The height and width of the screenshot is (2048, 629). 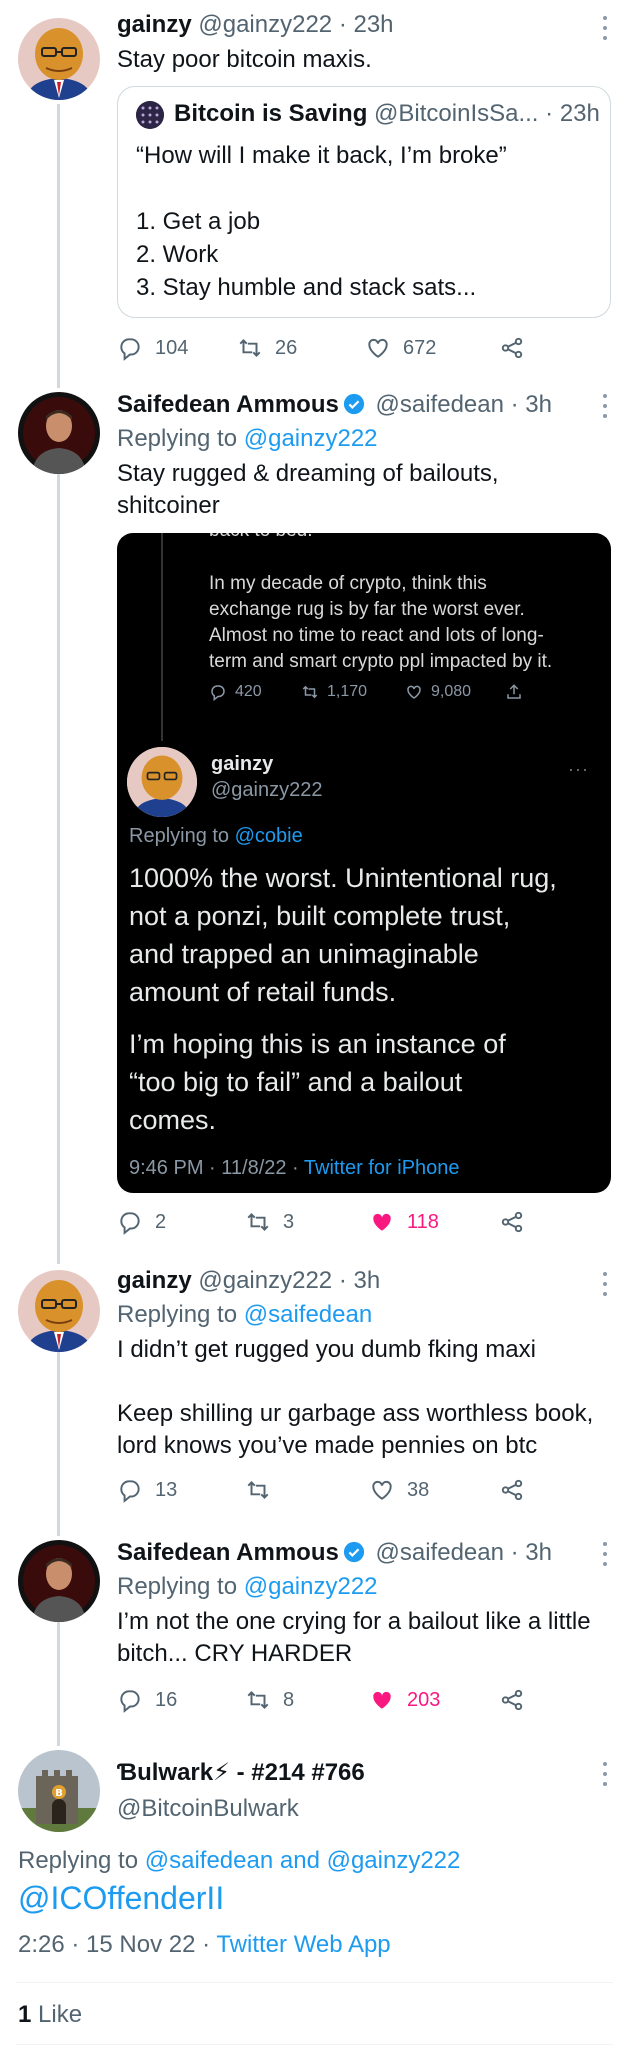 I want to click on like-summary-label: Like, so click(x=60, y=2014).